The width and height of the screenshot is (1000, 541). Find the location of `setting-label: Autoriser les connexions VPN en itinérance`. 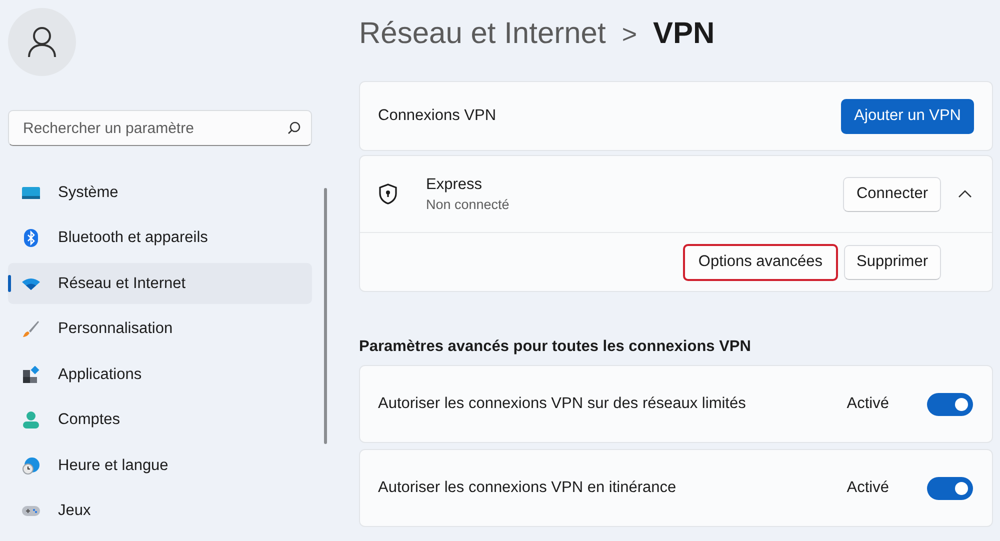

setting-label: Autoriser les connexions VPN en itinérance is located at coordinates (527, 488).